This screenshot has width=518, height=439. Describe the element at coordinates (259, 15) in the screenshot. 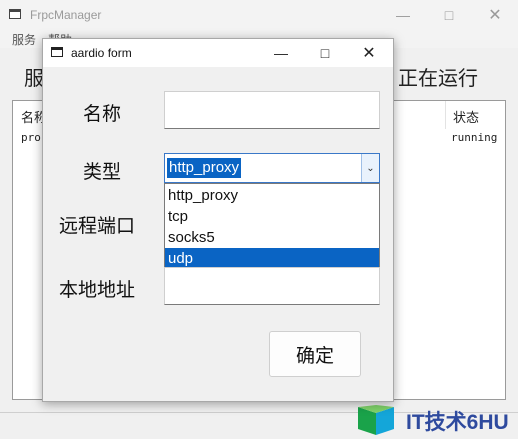

I see `main-titlebar: FrpcManager — □ ✕` at that location.